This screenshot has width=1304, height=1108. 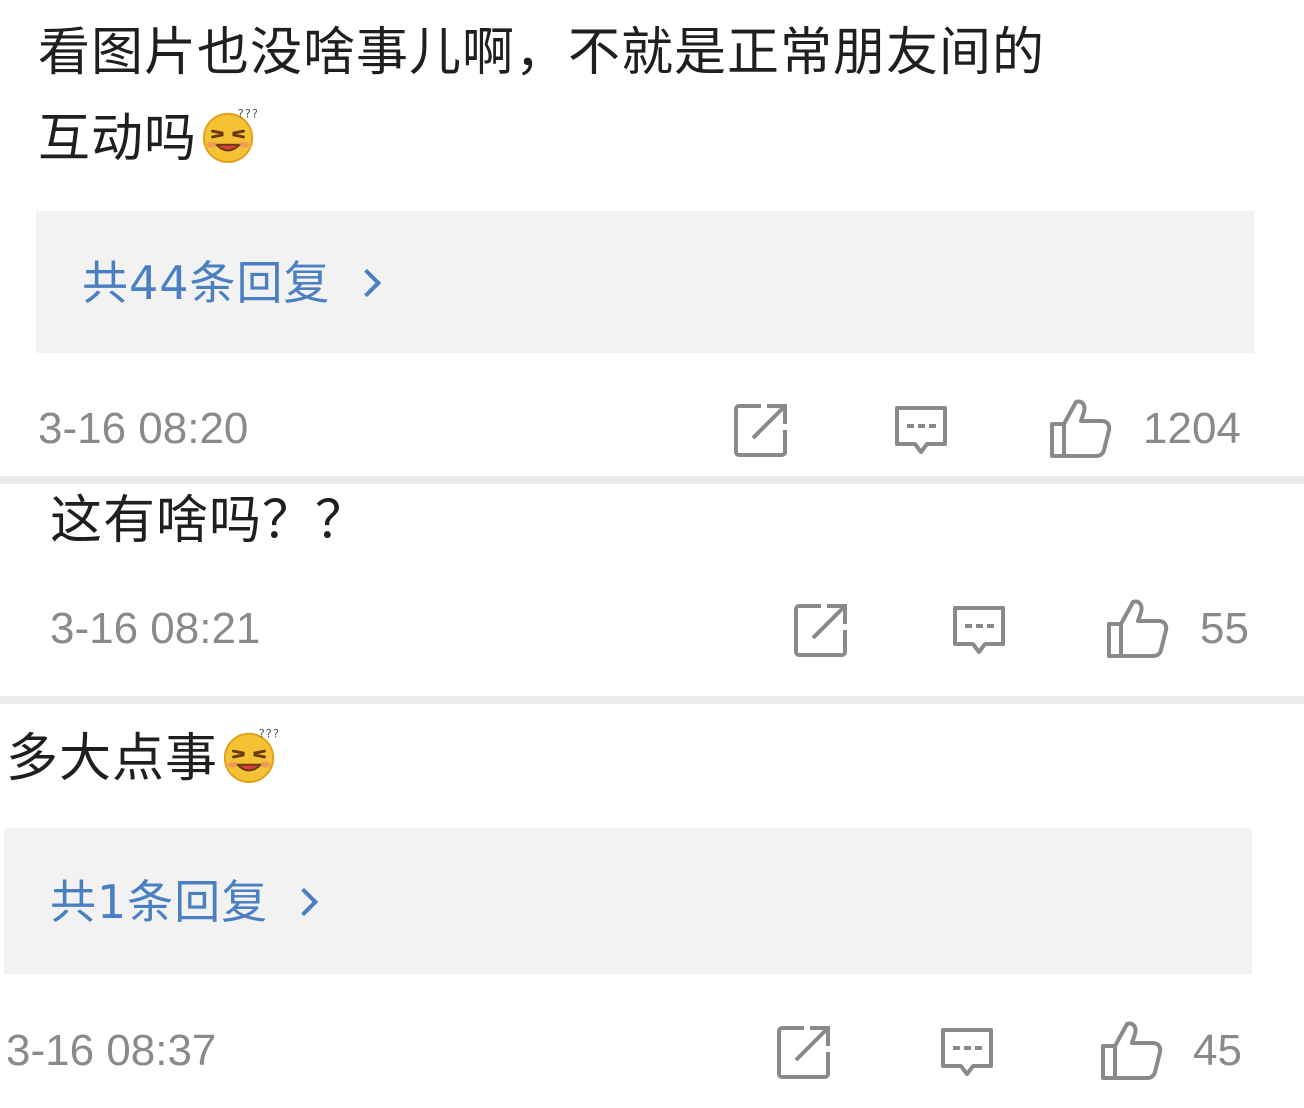 I want to click on comment-text: 这有啥吗？？, so click(x=650, y=521).